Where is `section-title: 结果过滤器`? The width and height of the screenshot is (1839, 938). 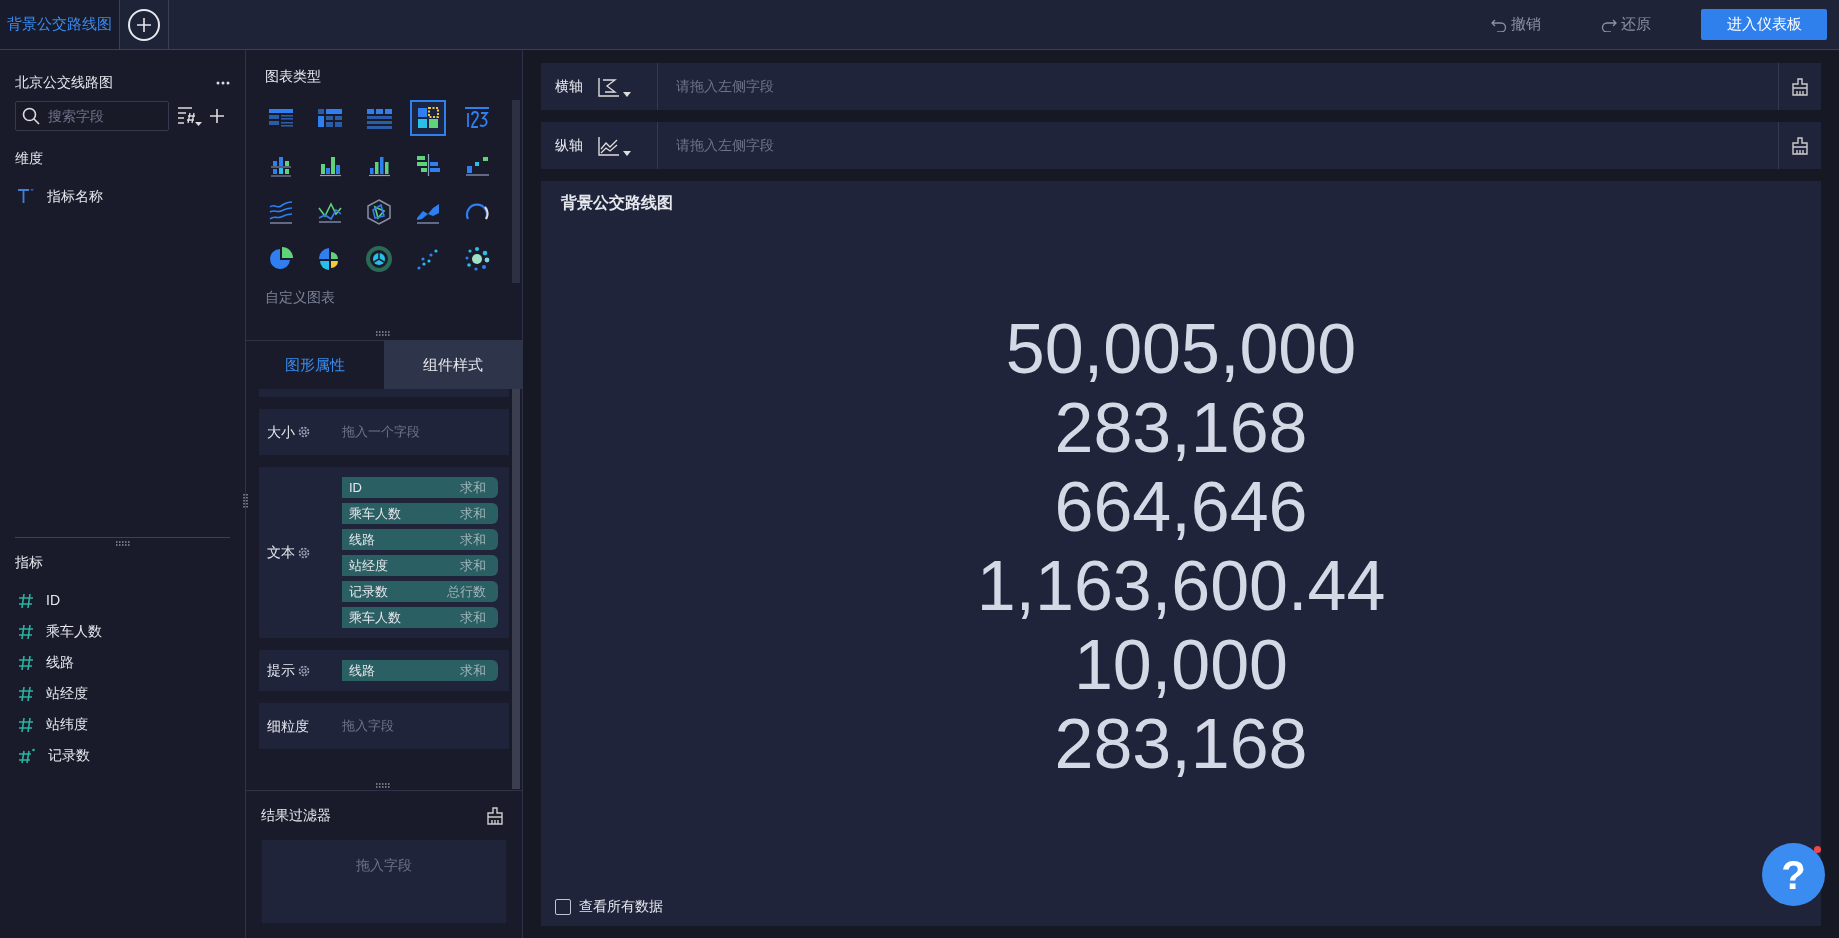
section-title: 结果过滤器 is located at coordinates (296, 815).